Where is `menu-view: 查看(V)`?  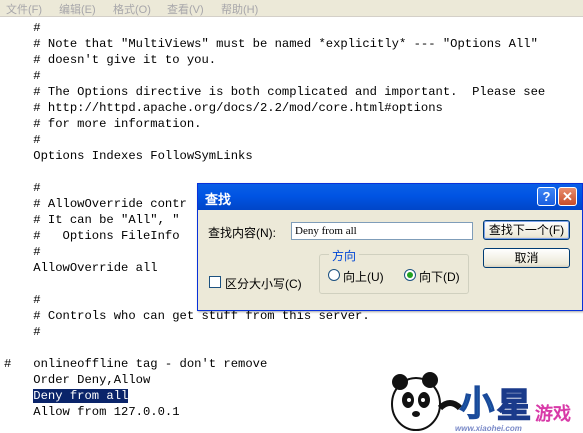 menu-view: 查看(V) is located at coordinates (185, 9).